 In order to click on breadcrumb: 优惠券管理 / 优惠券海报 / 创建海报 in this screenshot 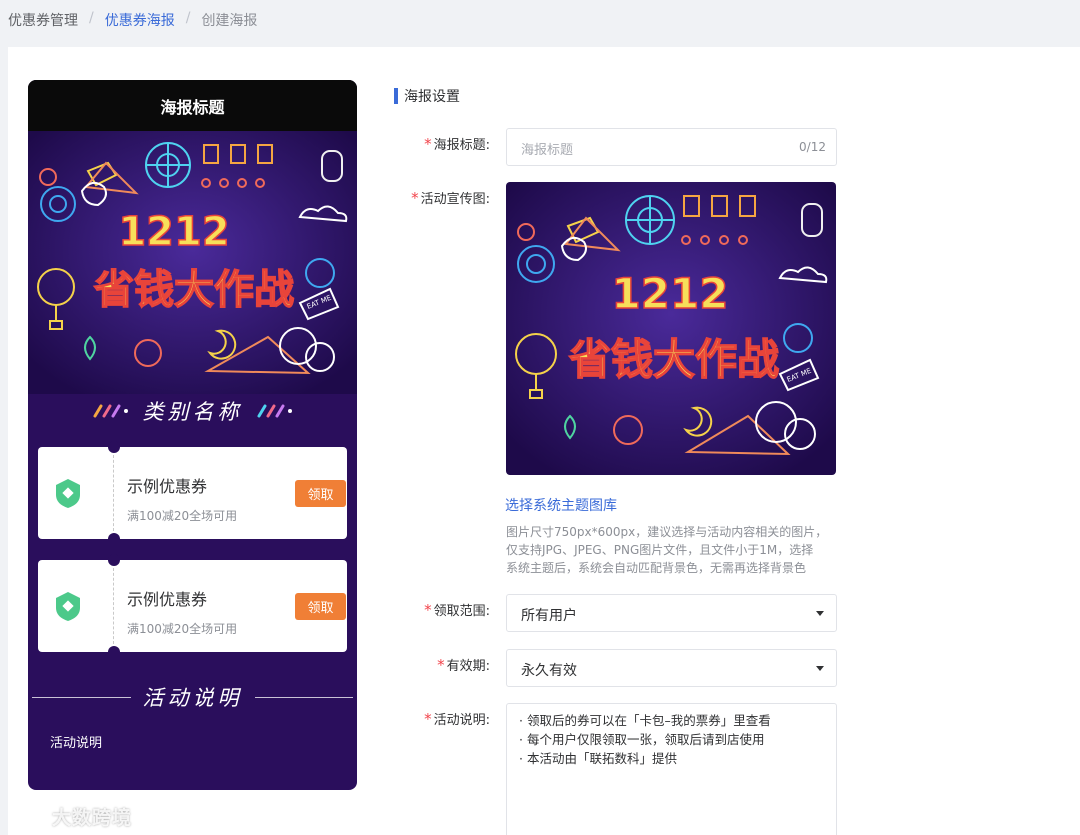, I will do `click(132, 20)`.